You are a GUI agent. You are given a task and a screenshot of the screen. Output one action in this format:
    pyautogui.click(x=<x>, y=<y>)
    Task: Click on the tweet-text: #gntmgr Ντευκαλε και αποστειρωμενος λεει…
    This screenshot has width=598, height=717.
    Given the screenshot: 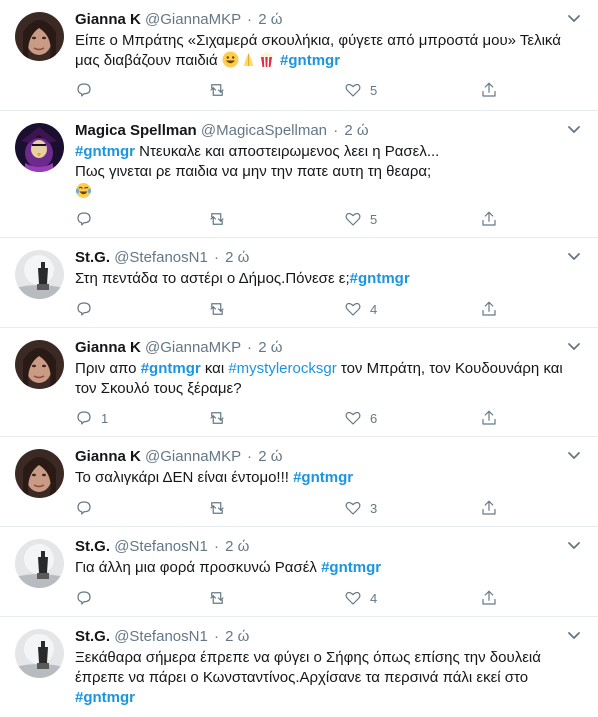 What is the action you would take?
    pyautogui.click(x=329, y=172)
    